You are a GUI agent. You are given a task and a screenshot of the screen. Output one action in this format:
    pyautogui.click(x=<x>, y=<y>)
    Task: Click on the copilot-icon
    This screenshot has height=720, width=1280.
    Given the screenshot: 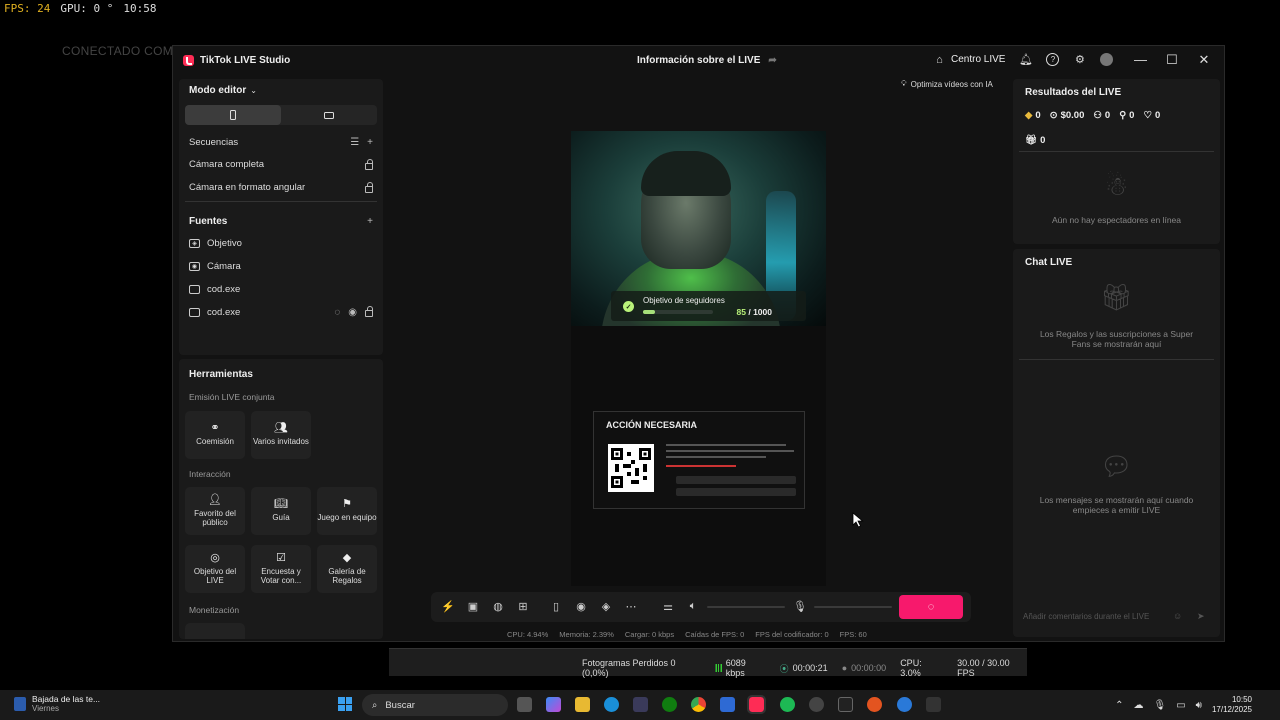 What is the action you would take?
    pyautogui.click(x=553, y=704)
    